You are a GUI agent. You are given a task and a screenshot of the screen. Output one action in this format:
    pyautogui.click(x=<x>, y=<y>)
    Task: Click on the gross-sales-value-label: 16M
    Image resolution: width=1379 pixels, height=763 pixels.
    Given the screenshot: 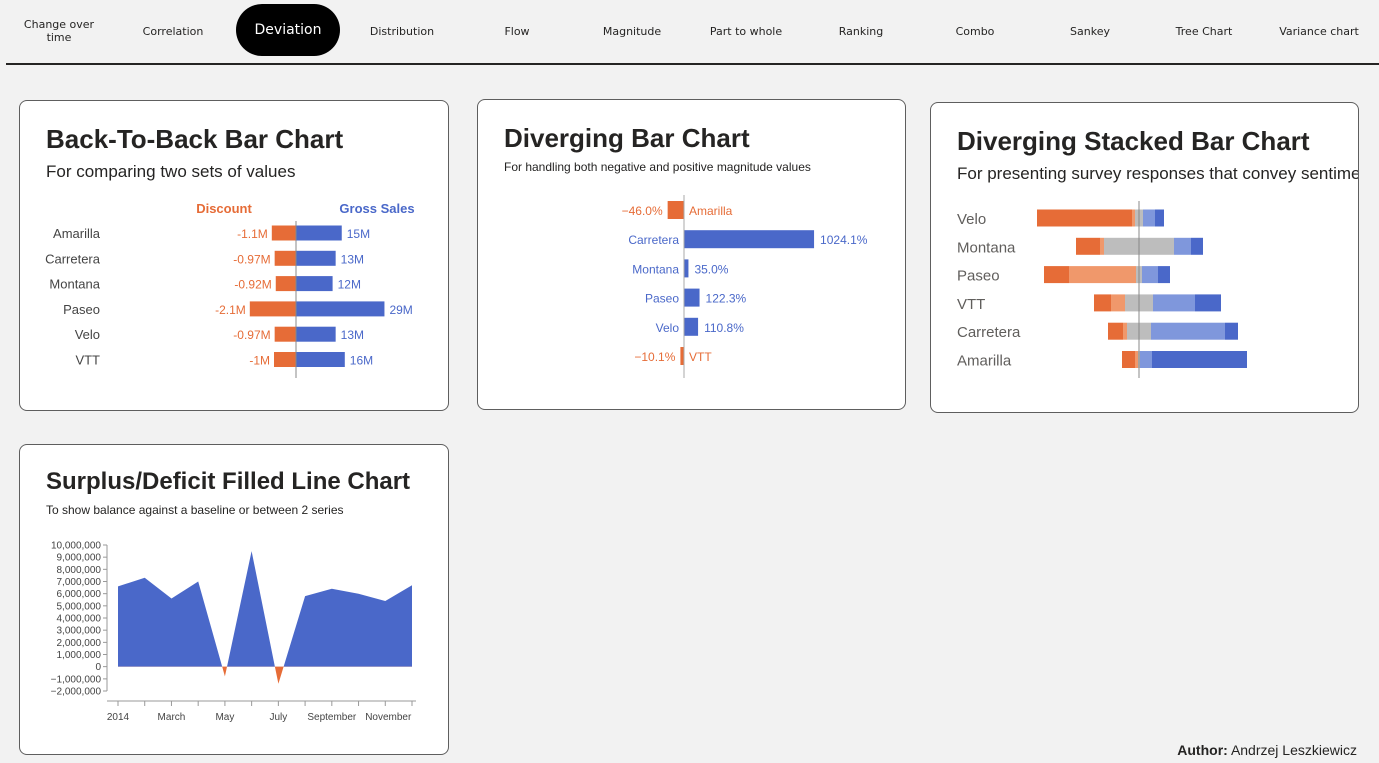 What is the action you would take?
    pyautogui.click(x=361, y=361)
    